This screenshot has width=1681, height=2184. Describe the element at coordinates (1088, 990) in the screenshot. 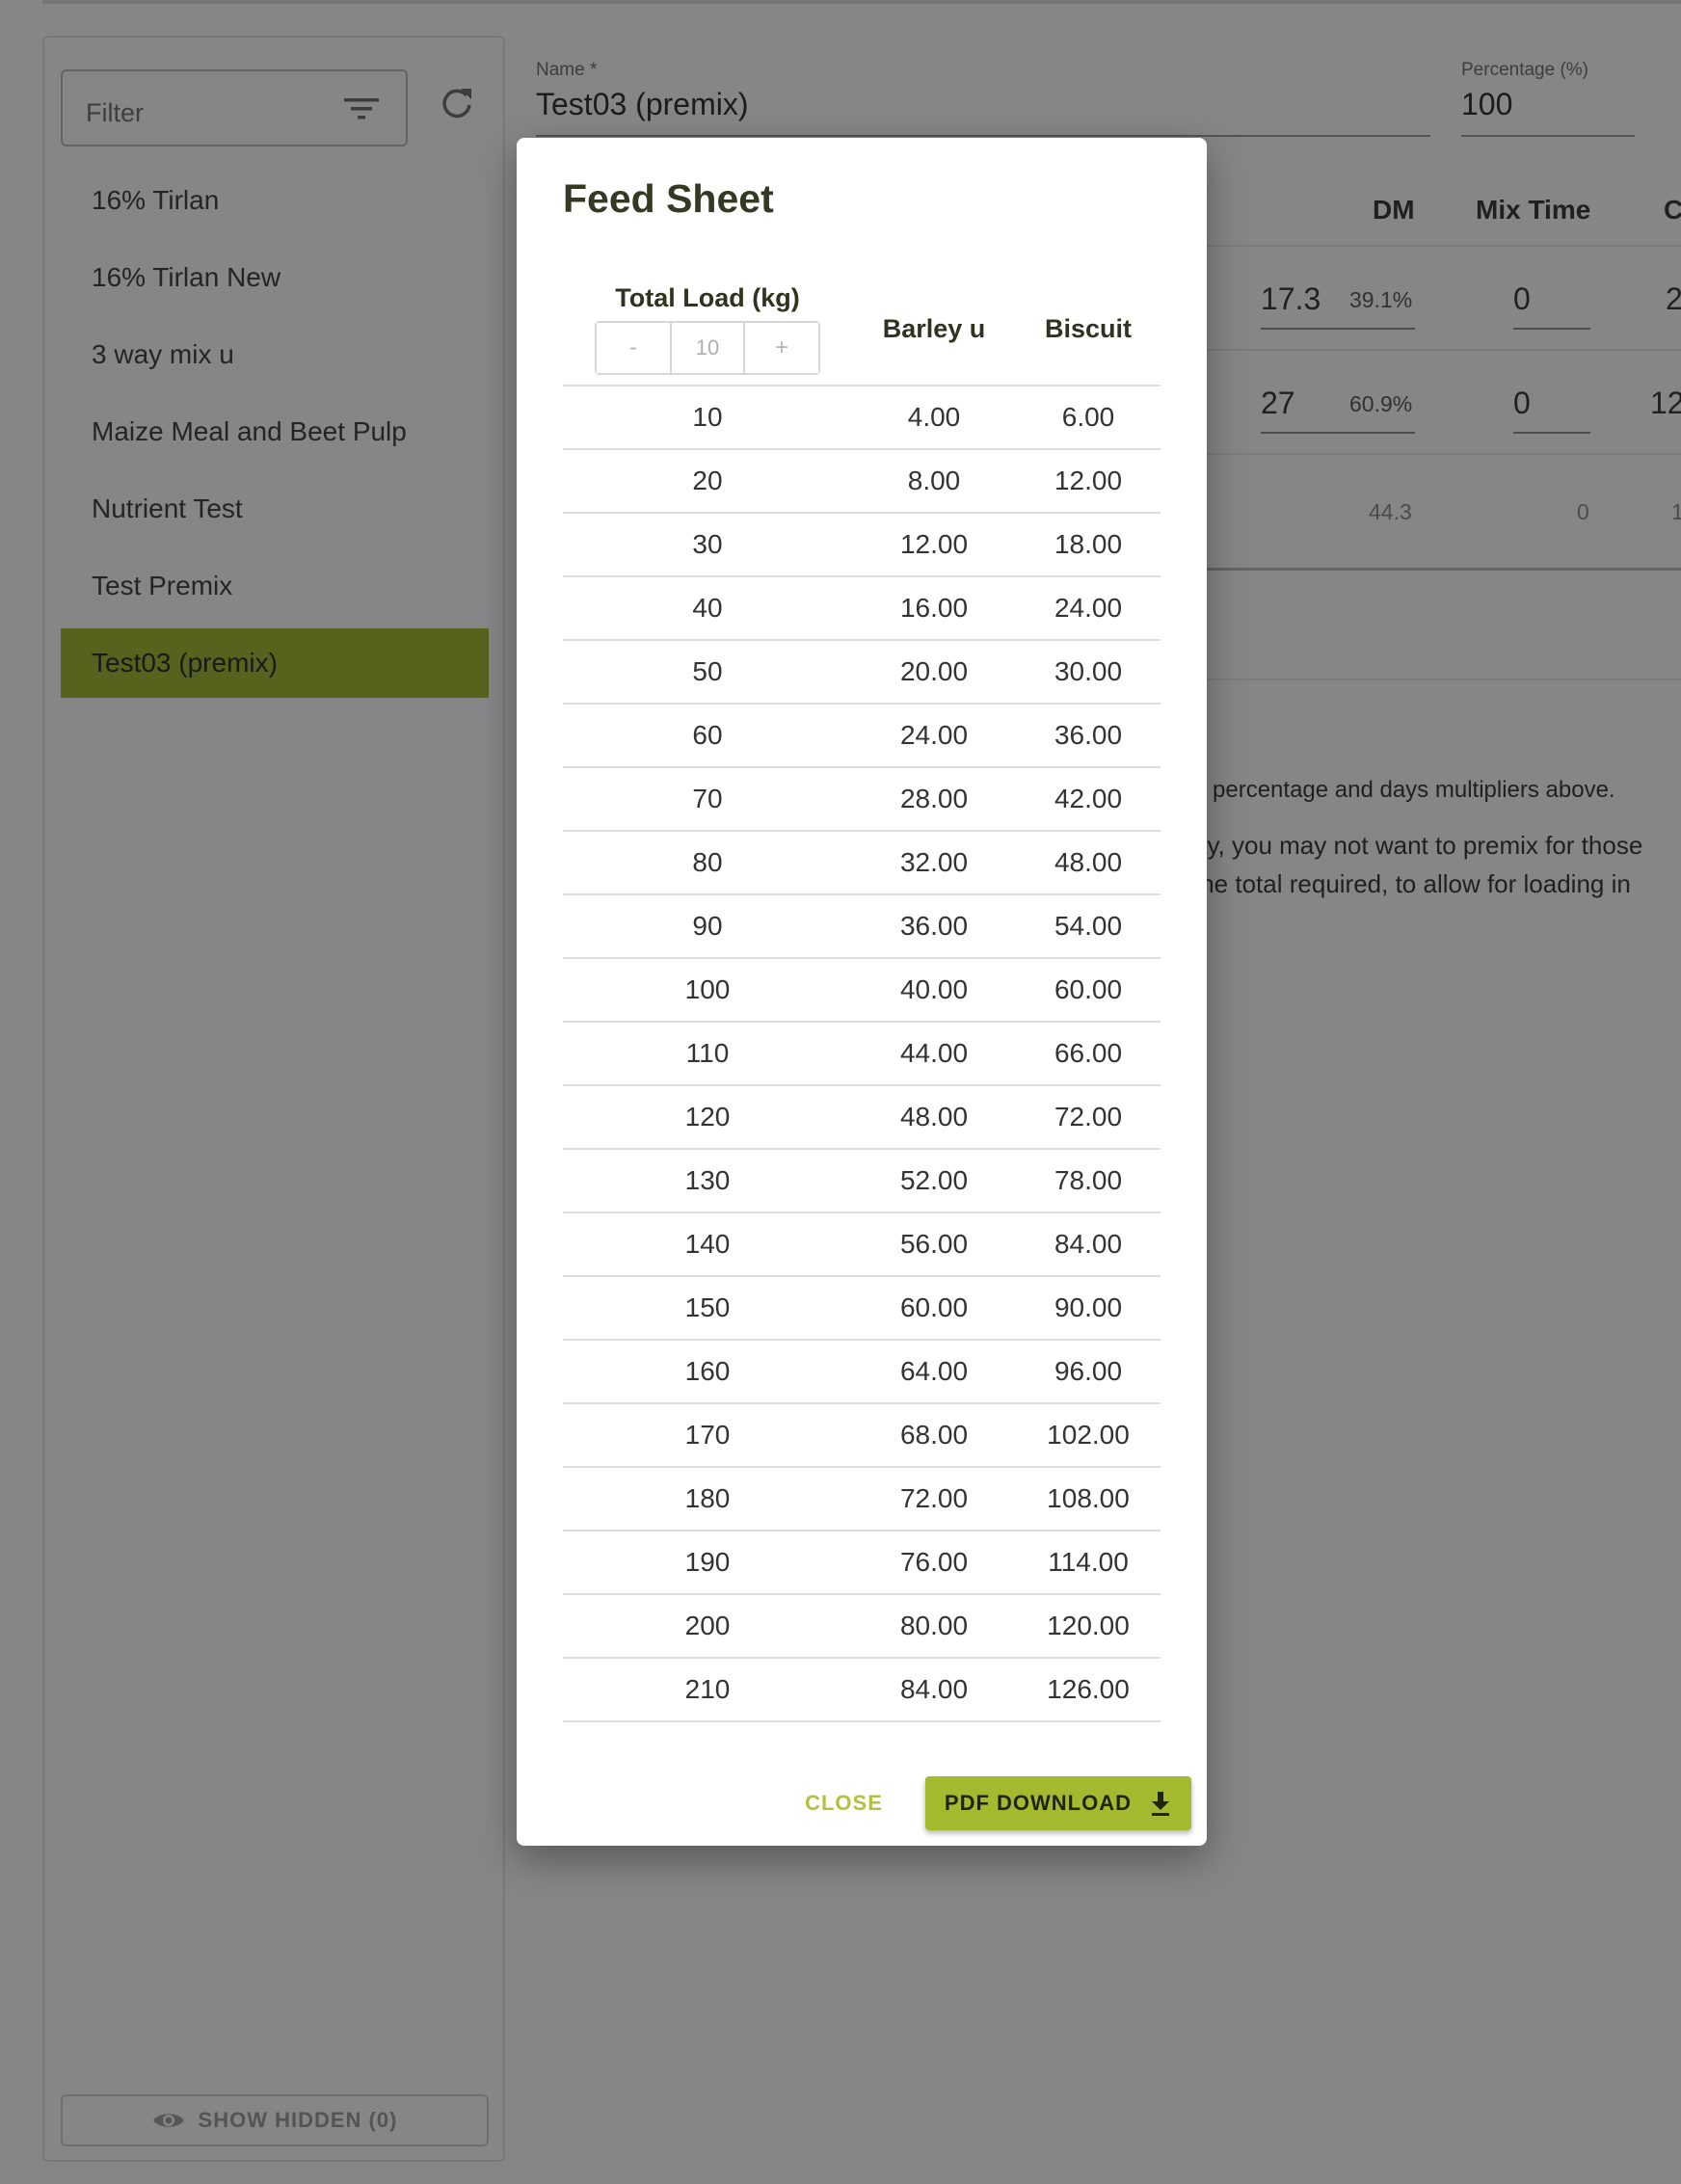

I see `biscuit-cell: 60.00` at that location.